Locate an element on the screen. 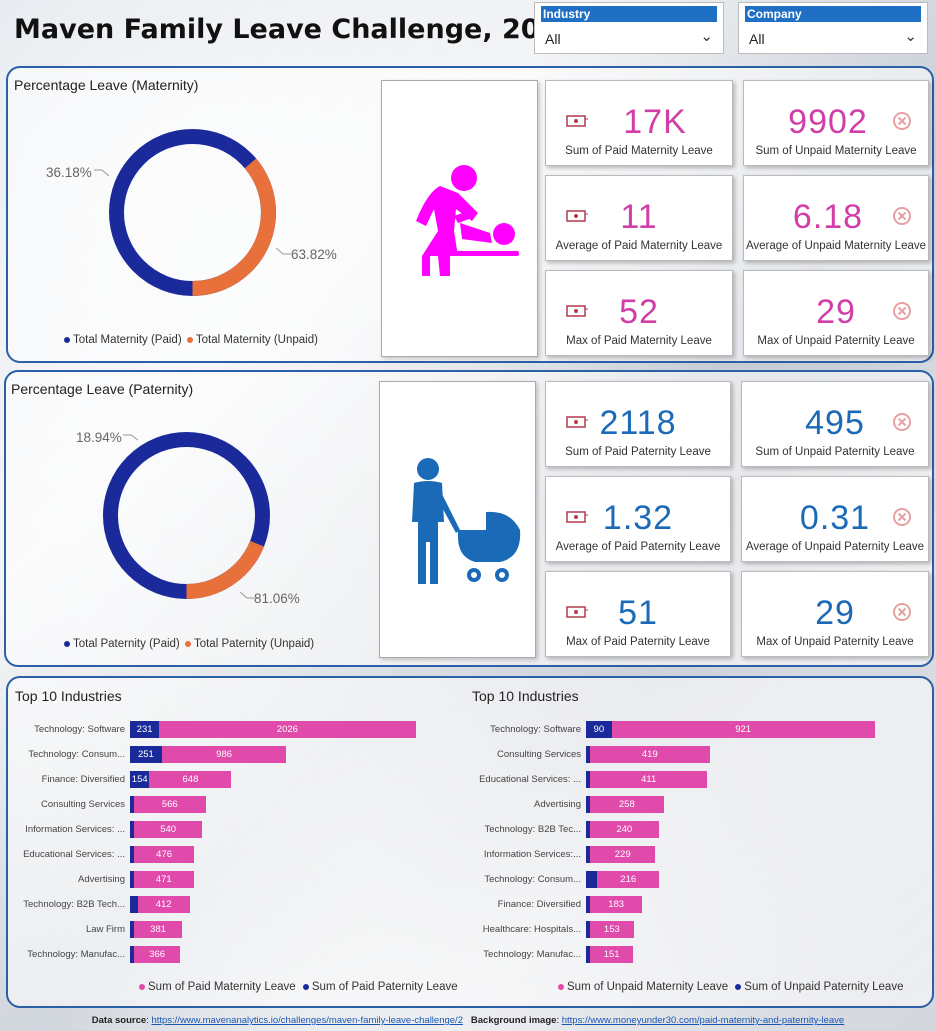 This screenshot has height=1031, width=936. bar-segment-paternity: 90 is located at coordinates (599, 729).